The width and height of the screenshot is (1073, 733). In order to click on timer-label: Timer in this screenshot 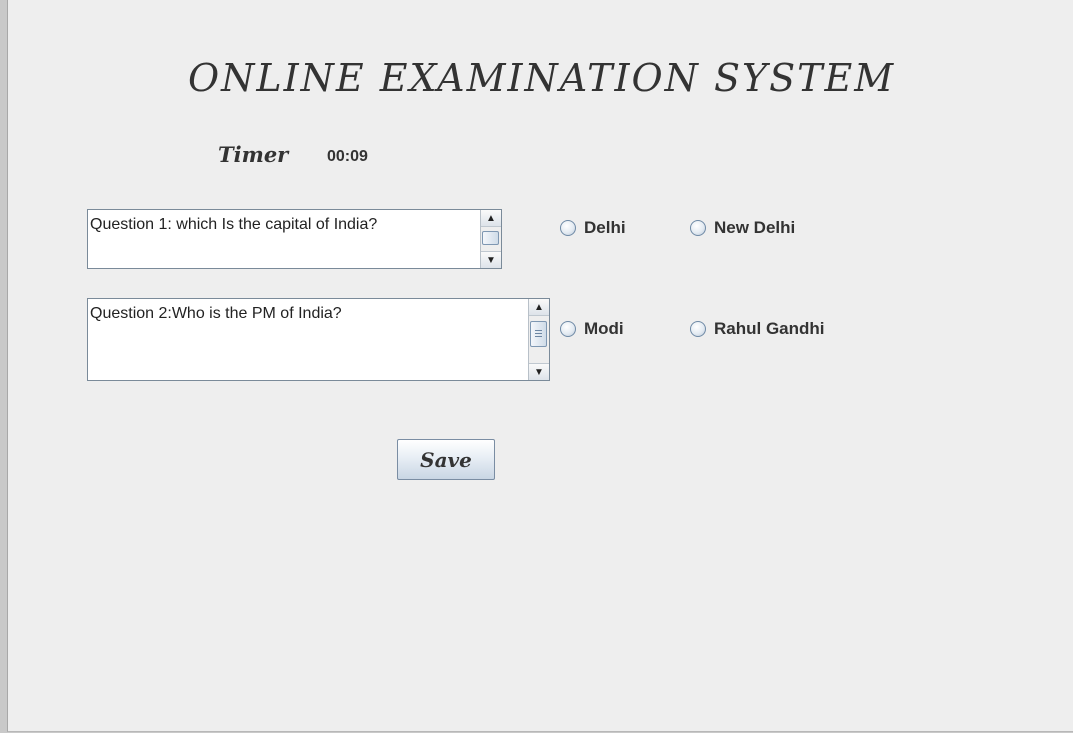, I will do `click(253, 154)`.